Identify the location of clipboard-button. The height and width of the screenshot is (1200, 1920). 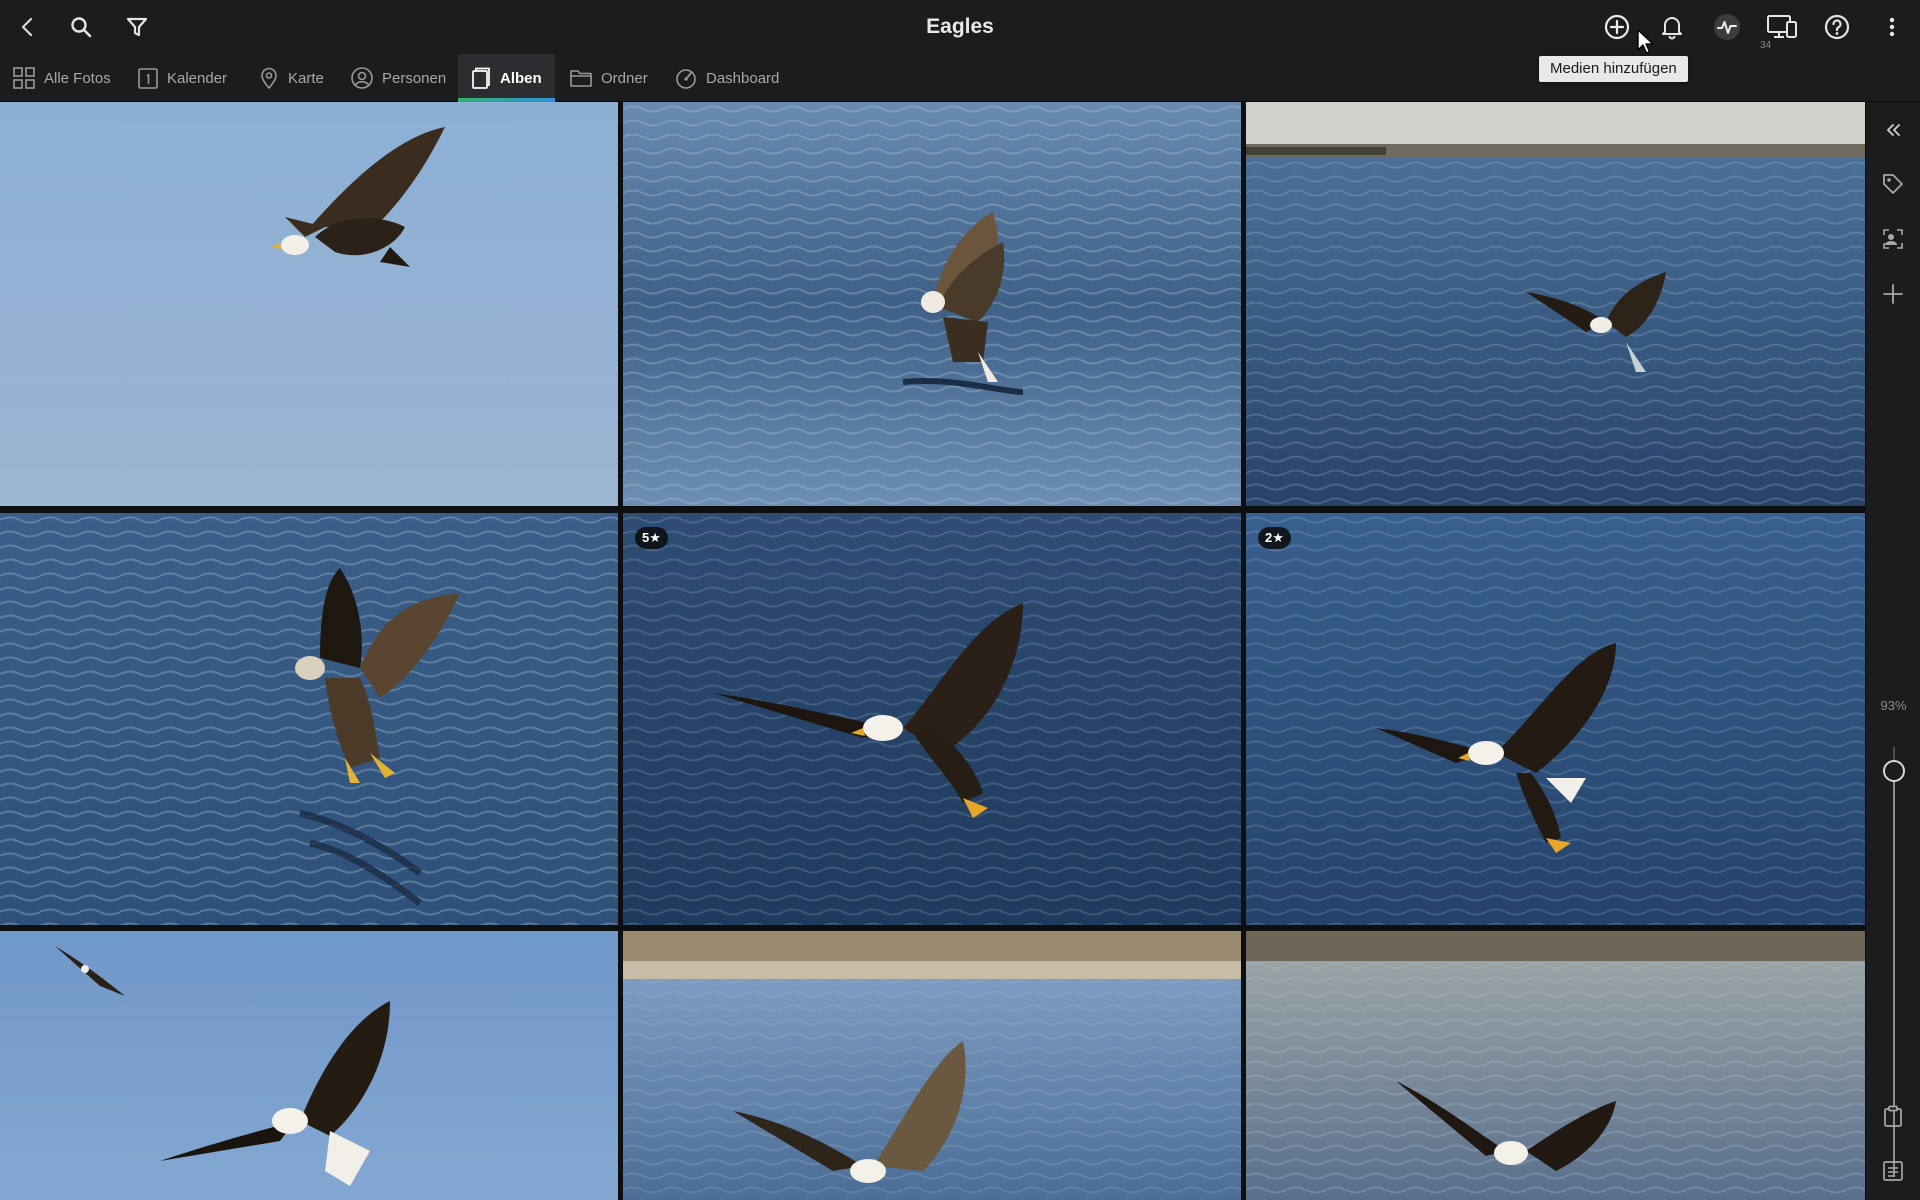
(1893, 1116).